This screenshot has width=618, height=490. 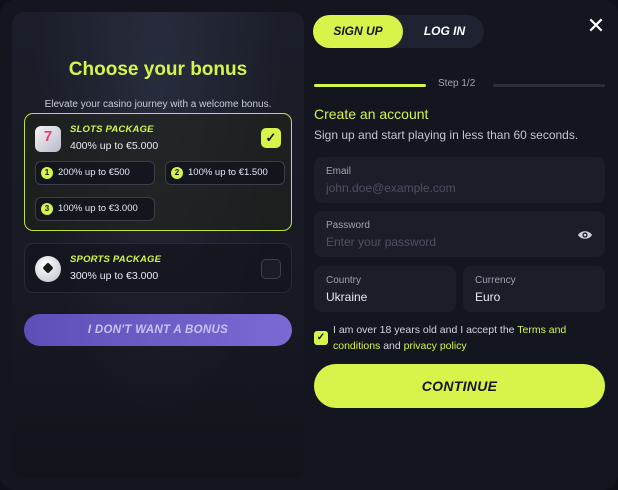 I want to click on slots-package-desc: 400% up to €5.000, so click(x=114, y=146).